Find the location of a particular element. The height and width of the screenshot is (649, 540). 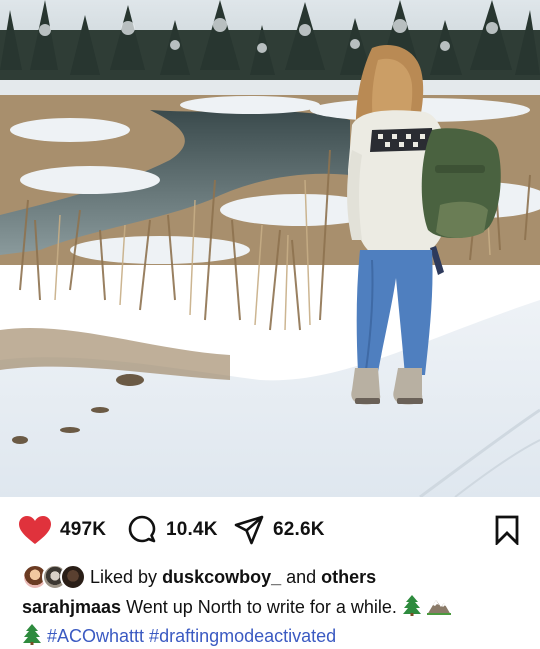

share-count: 62.6K is located at coordinates (299, 529).